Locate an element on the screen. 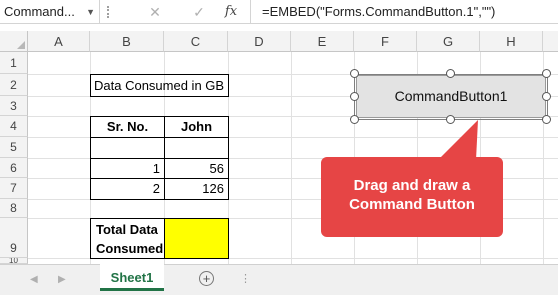 This screenshot has height=295, width=558. column-header-b: B is located at coordinates (127, 41).